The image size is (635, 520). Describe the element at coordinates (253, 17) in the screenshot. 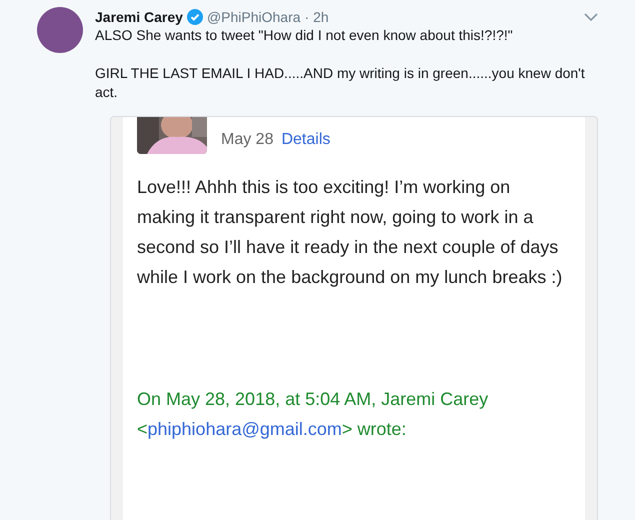

I see `user-handle: @PhiPhiOhara` at that location.